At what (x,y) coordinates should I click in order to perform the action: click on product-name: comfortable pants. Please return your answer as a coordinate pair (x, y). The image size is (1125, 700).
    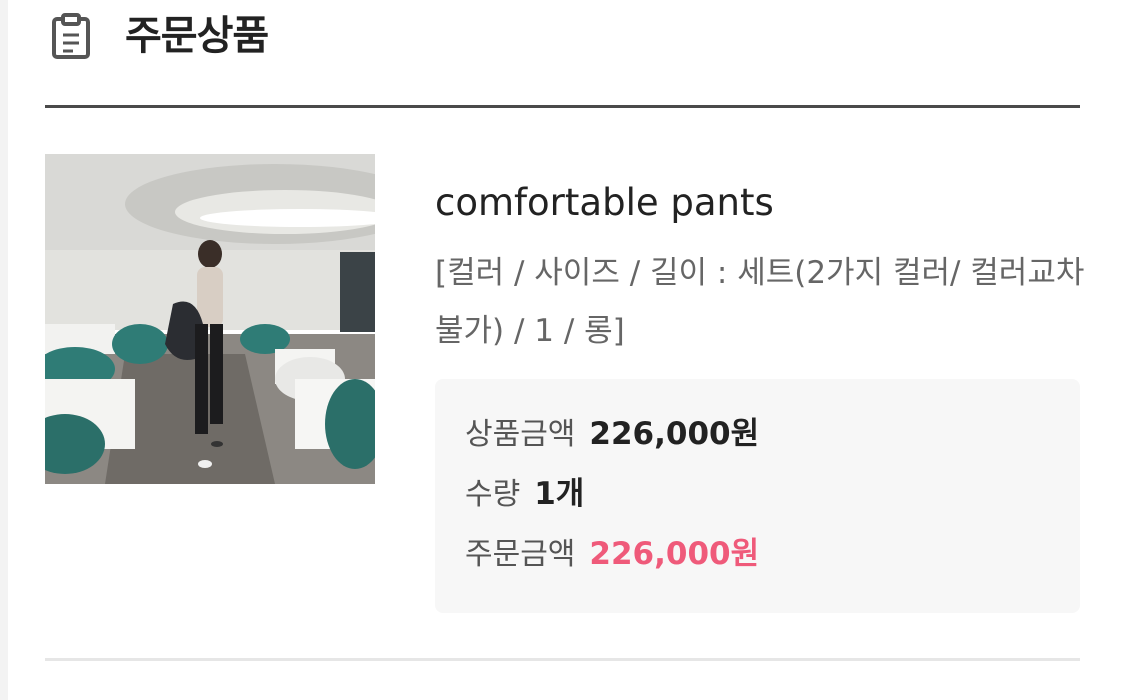
    Looking at the image, I should click on (604, 203).